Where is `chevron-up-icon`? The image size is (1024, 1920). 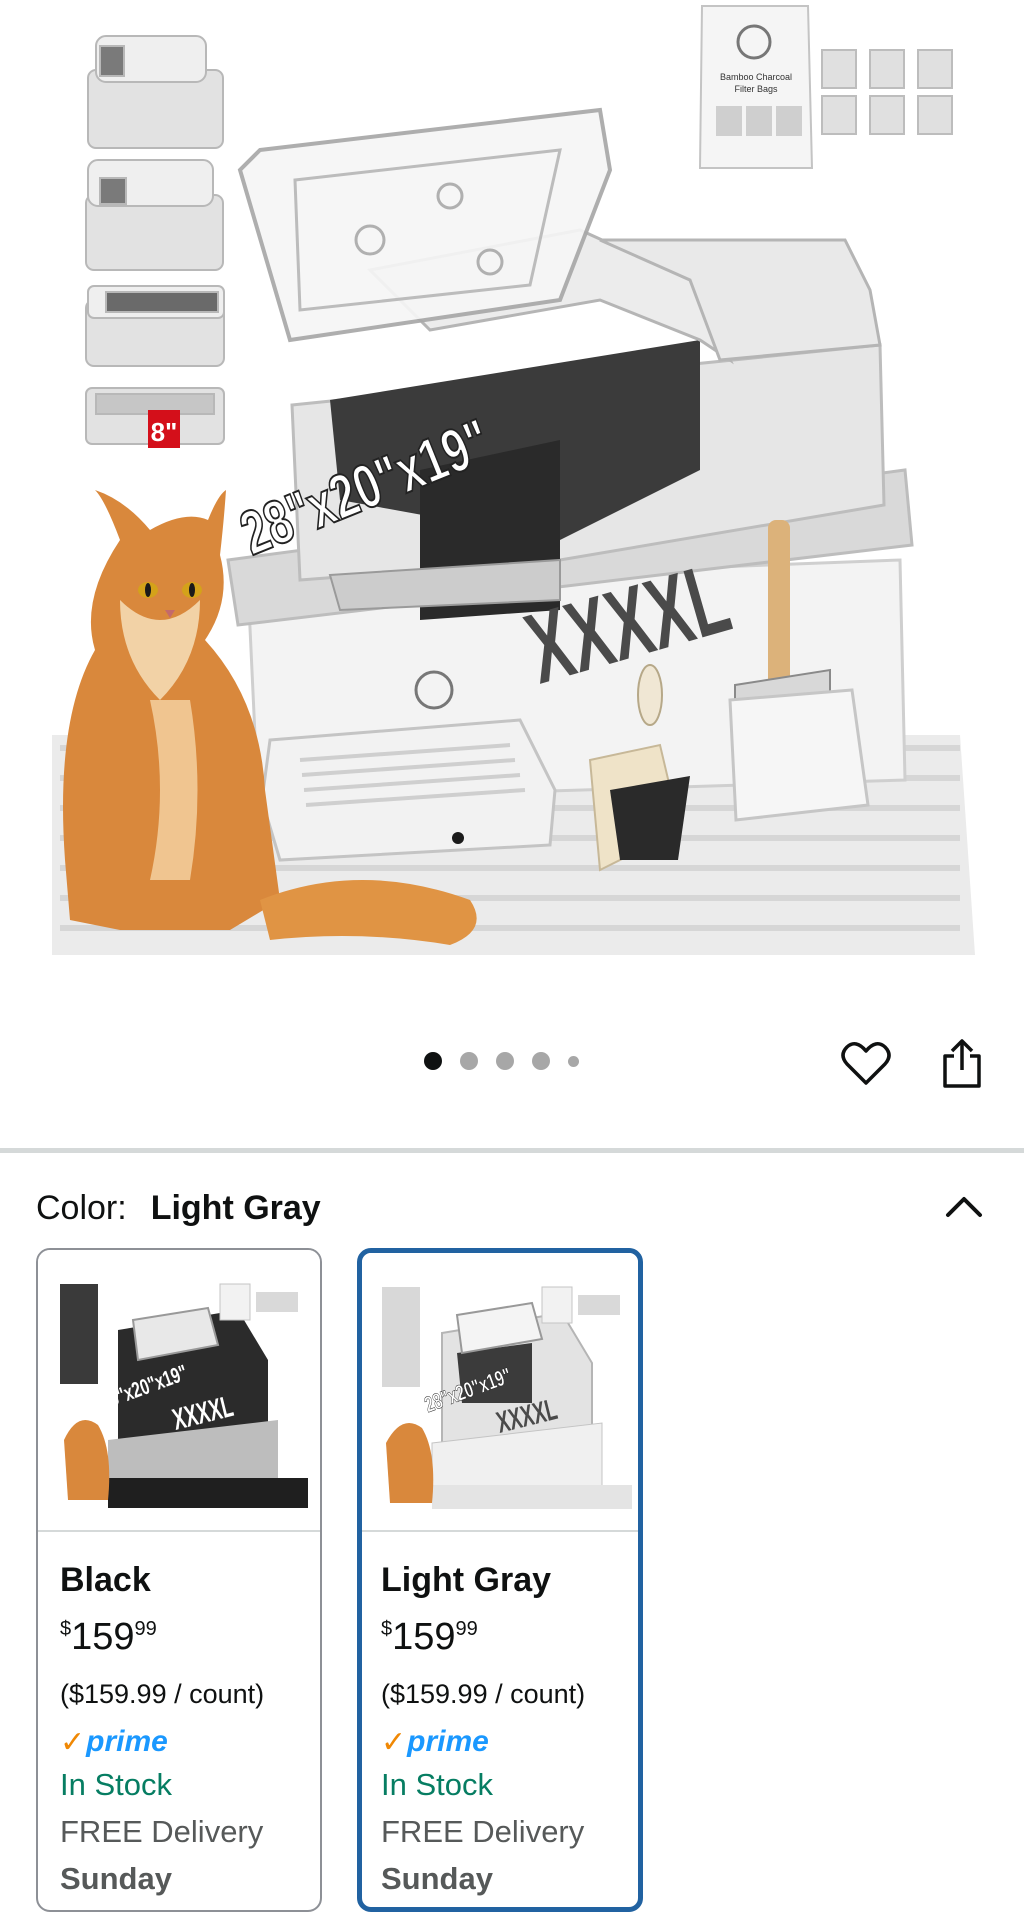
chevron-up-icon is located at coordinates (964, 1207).